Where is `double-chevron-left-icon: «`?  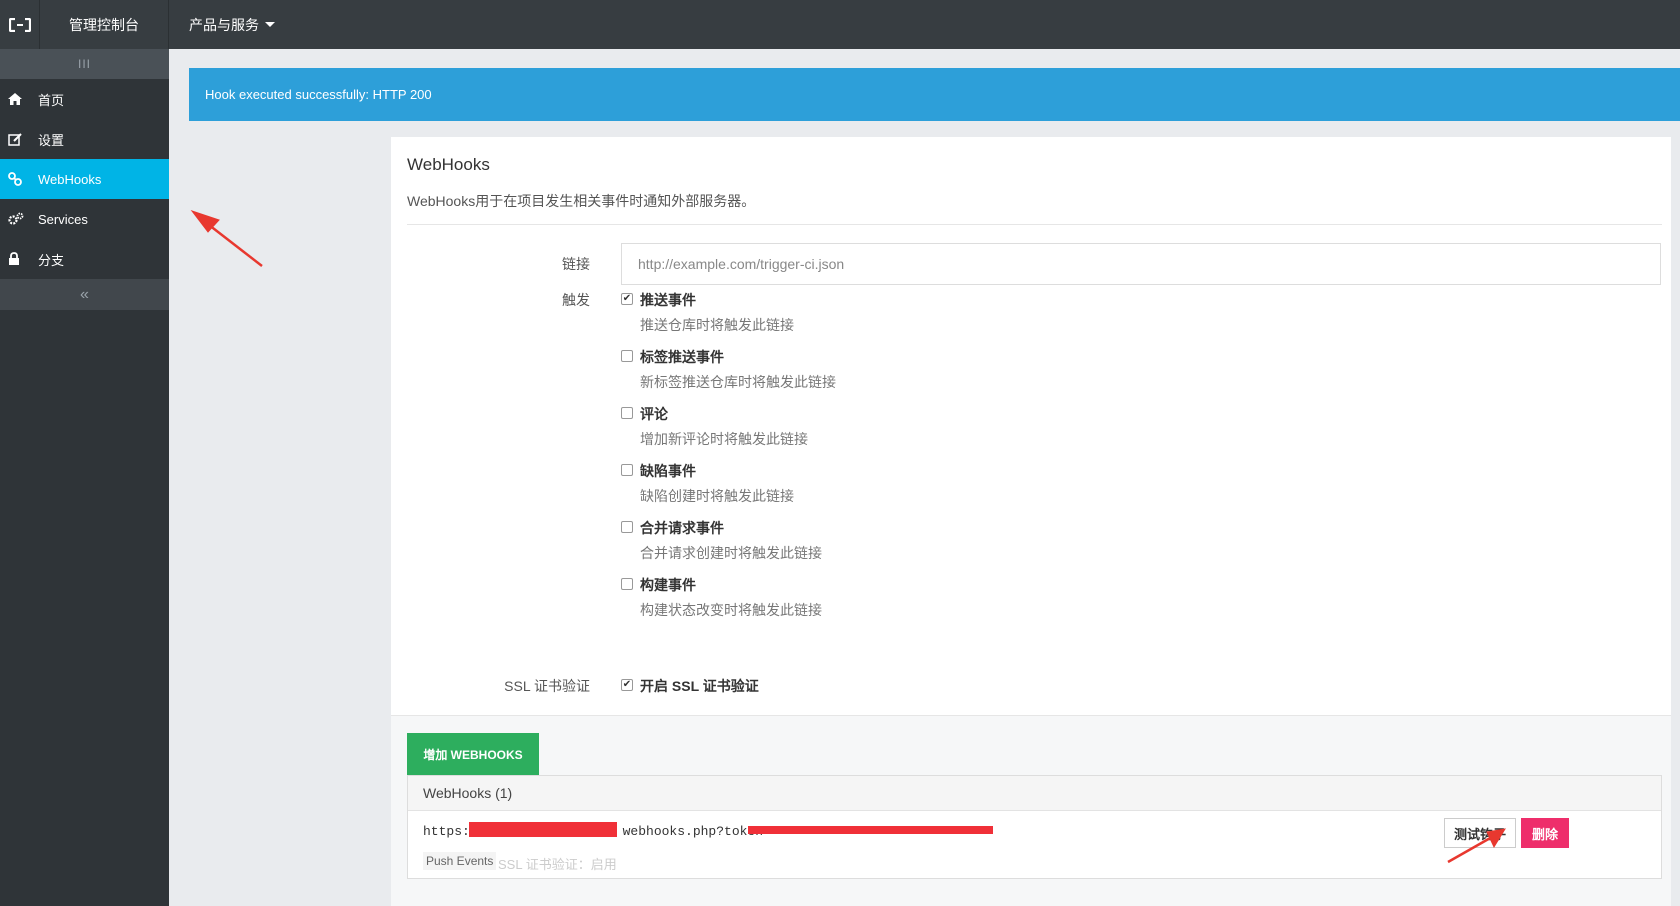
double-chevron-left-icon: « is located at coordinates (84, 294).